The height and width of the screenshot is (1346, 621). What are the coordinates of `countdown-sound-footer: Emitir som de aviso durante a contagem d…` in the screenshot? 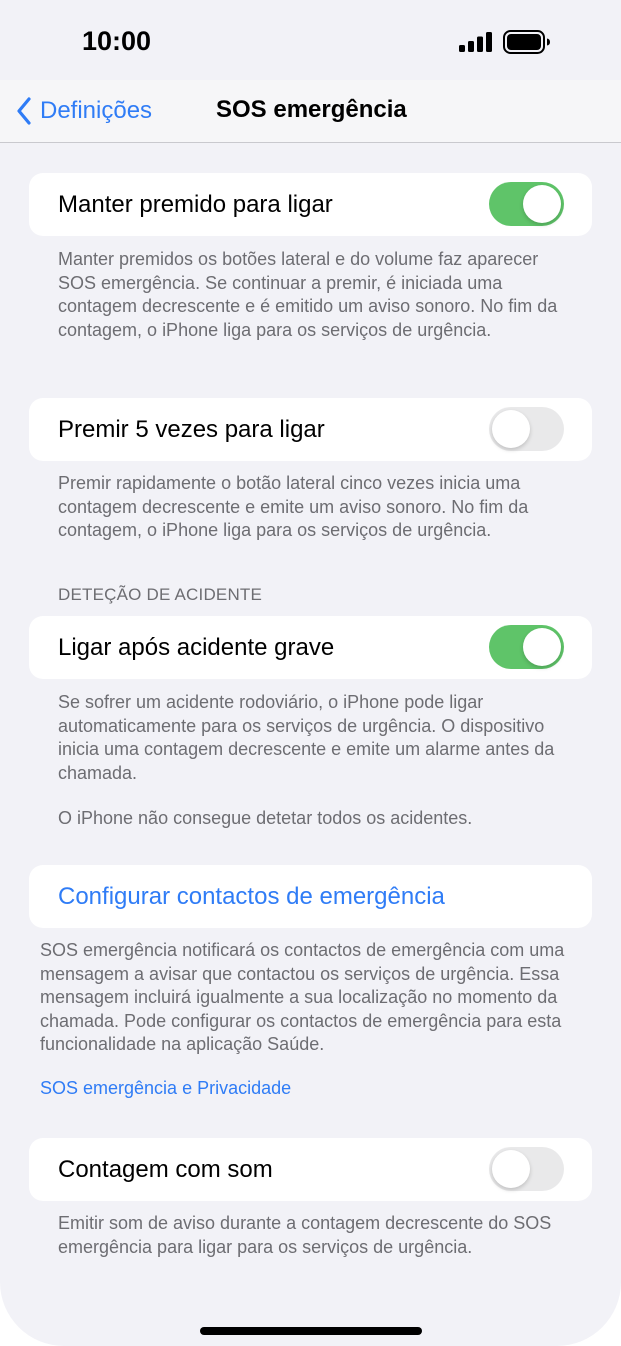 It's located at (305, 1235).